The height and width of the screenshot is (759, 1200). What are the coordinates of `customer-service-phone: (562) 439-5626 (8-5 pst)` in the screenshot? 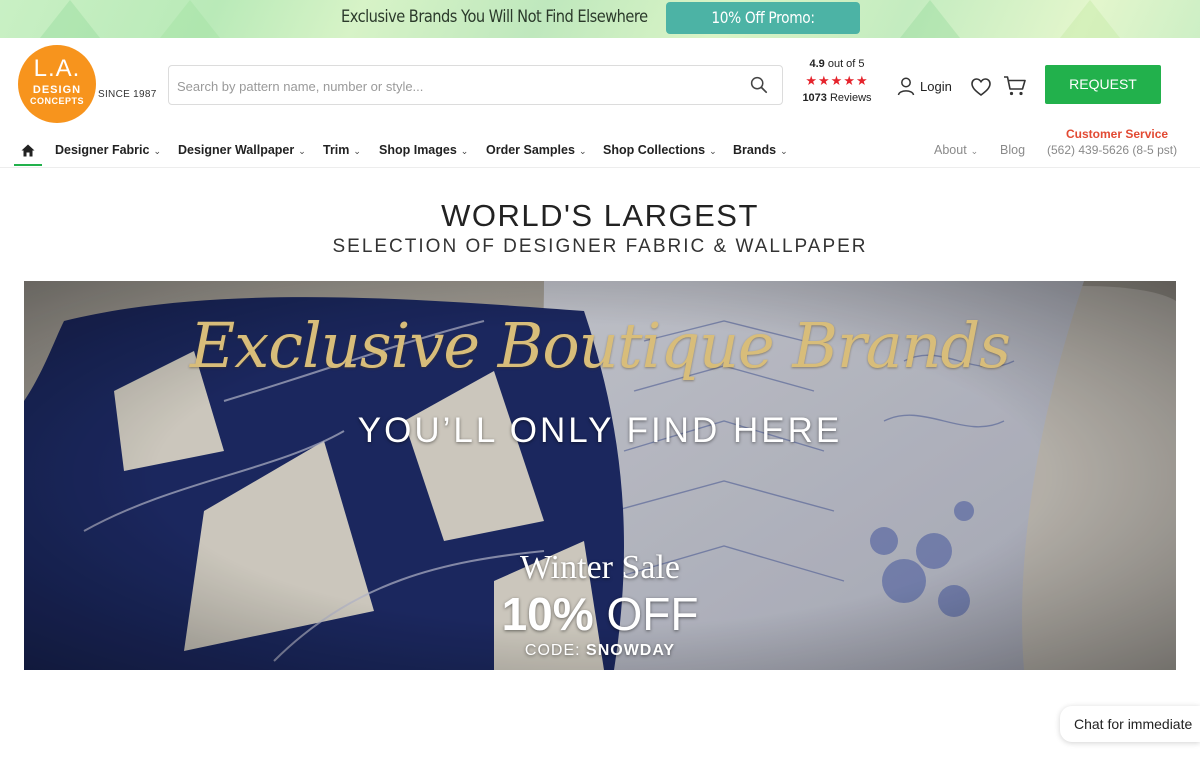 It's located at (1112, 150).